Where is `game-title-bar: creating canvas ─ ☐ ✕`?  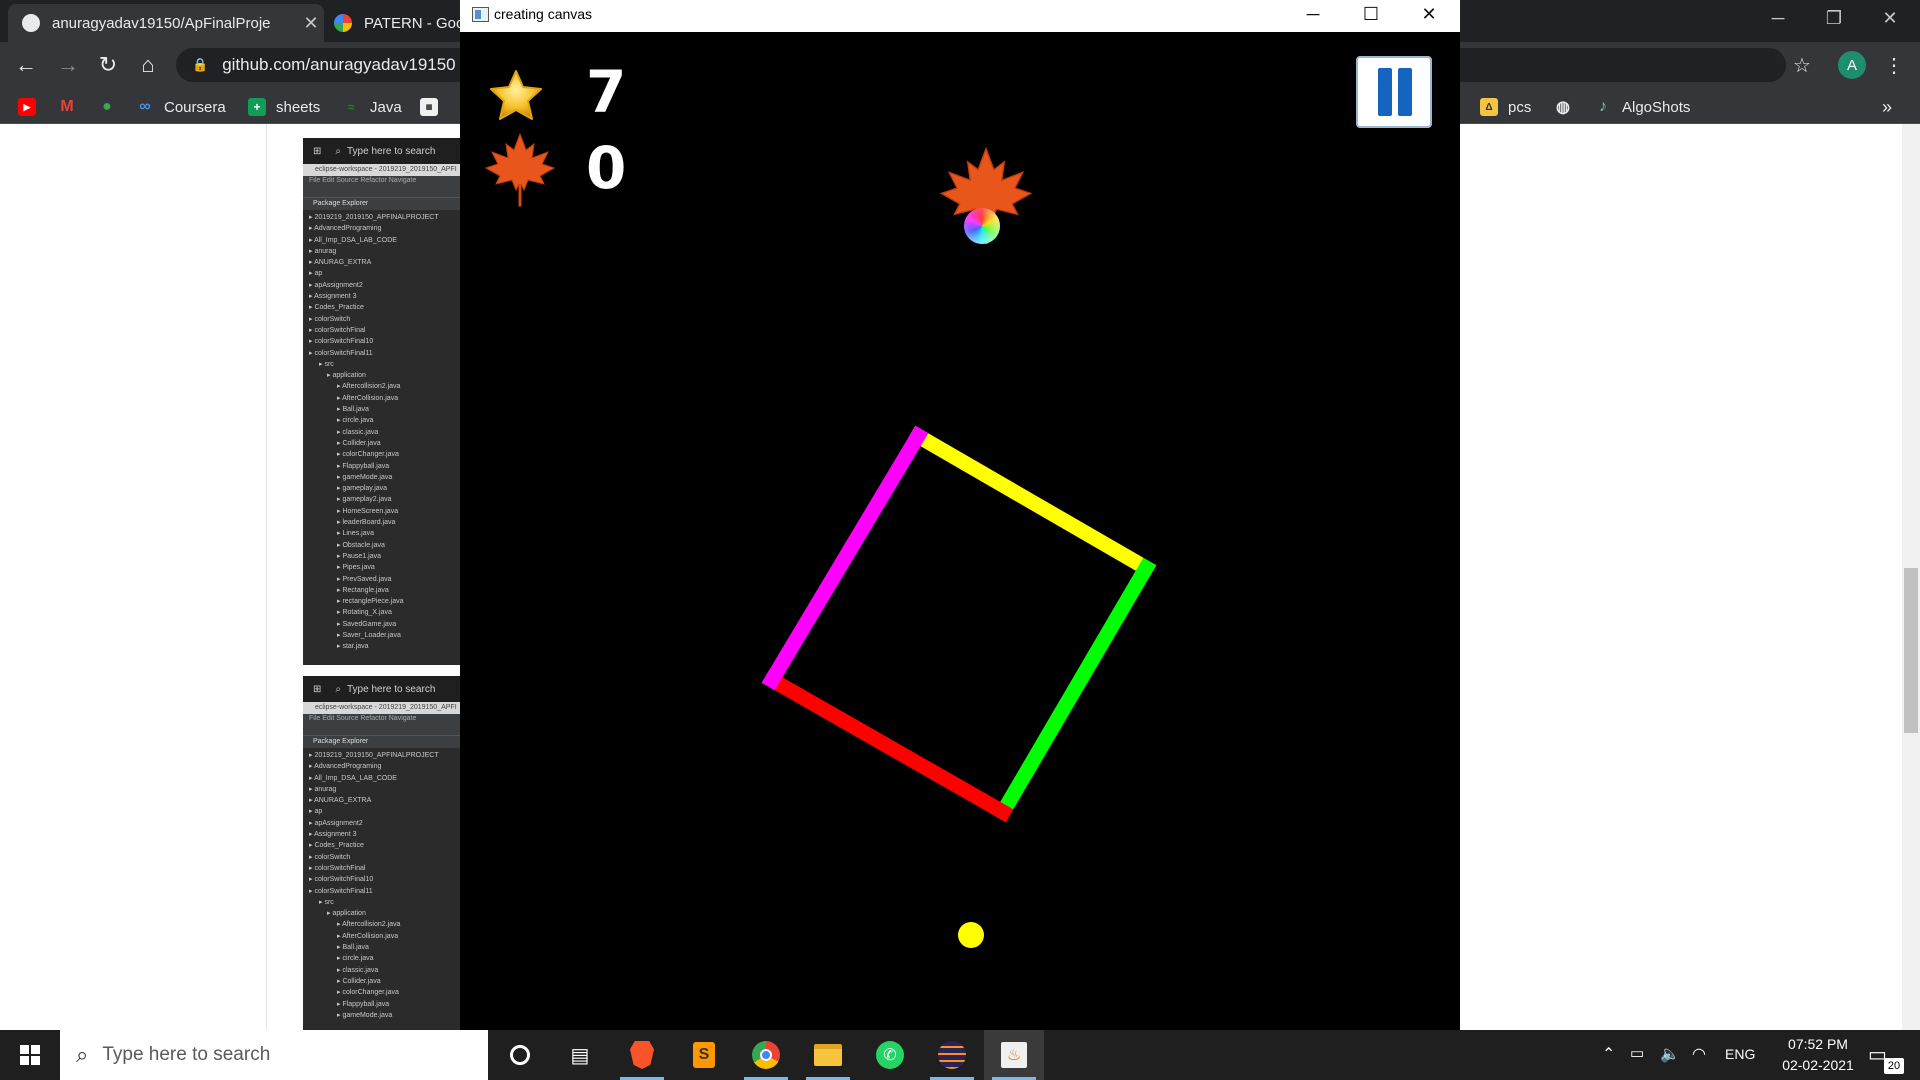
game-title-bar: creating canvas ─ ☐ ✕ is located at coordinates (960, 16).